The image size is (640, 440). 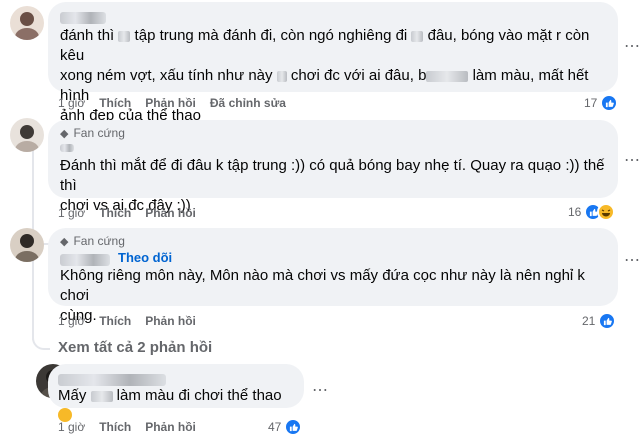 What do you see at coordinates (247, 103) in the screenshot?
I see `edited-label: Đã chỉnh sửa` at bounding box center [247, 103].